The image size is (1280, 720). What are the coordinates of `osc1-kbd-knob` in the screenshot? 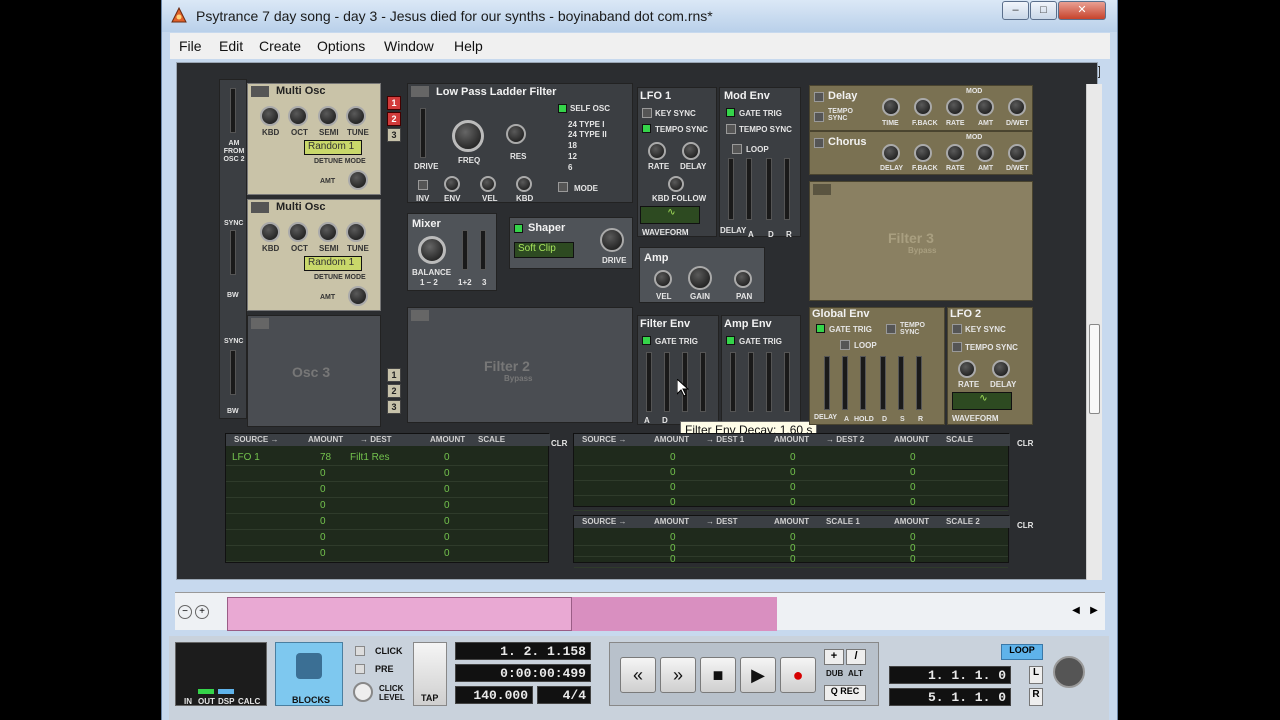 It's located at (270, 116).